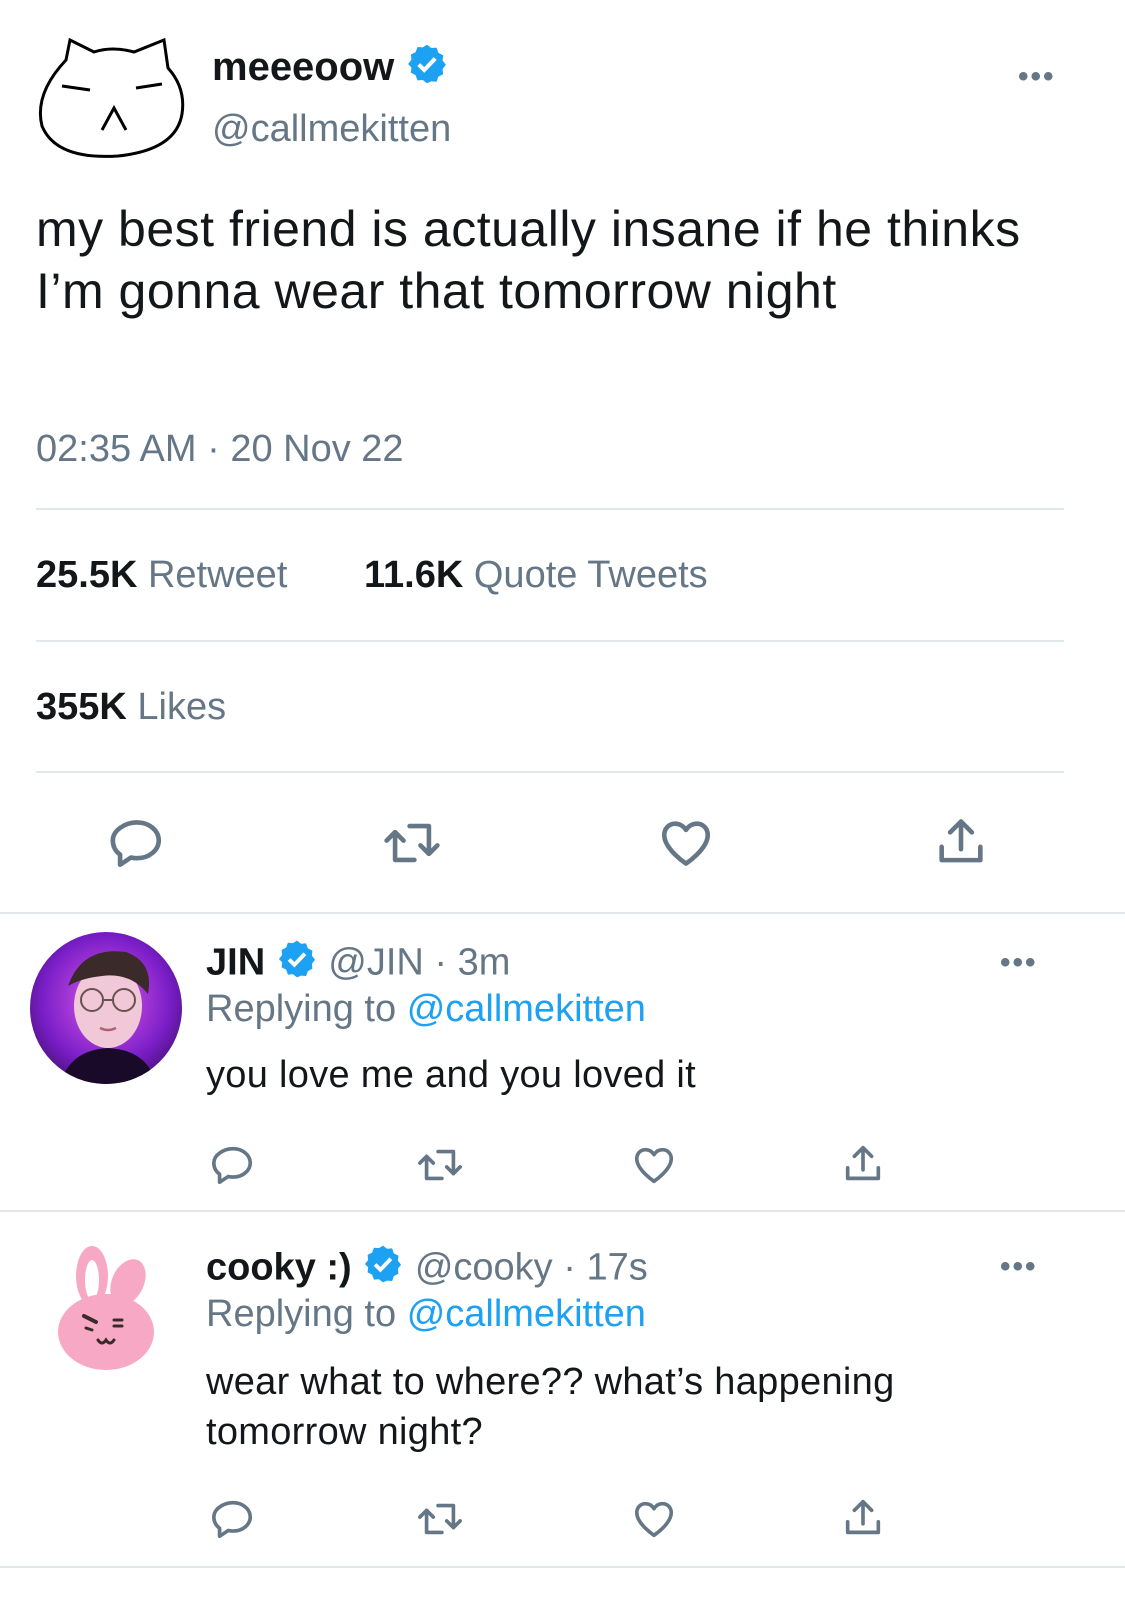  What do you see at coordinates (590, 575) in the screenshot?
I see `quote-label: Quote Tweets` at bounding box center [590, 575].